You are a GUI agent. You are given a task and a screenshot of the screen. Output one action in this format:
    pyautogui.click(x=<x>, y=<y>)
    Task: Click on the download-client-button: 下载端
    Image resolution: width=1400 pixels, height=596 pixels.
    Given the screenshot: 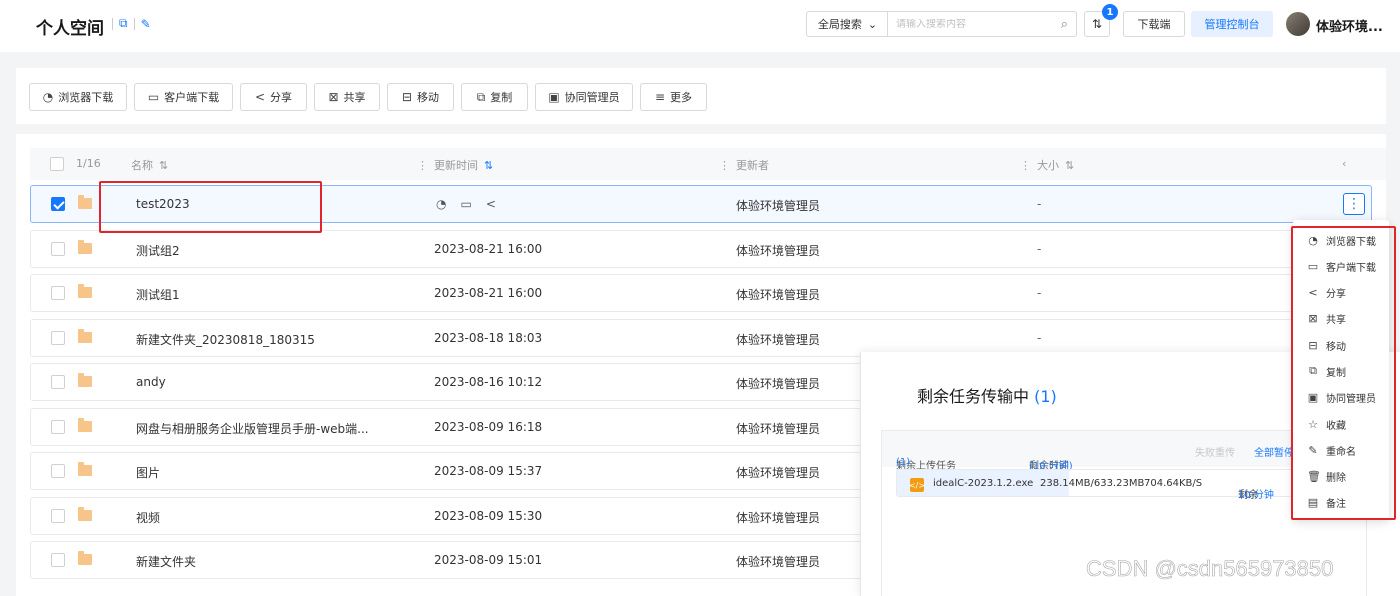 What is the action you would take?
    pyautogui.click(x=1154, y=24)
    